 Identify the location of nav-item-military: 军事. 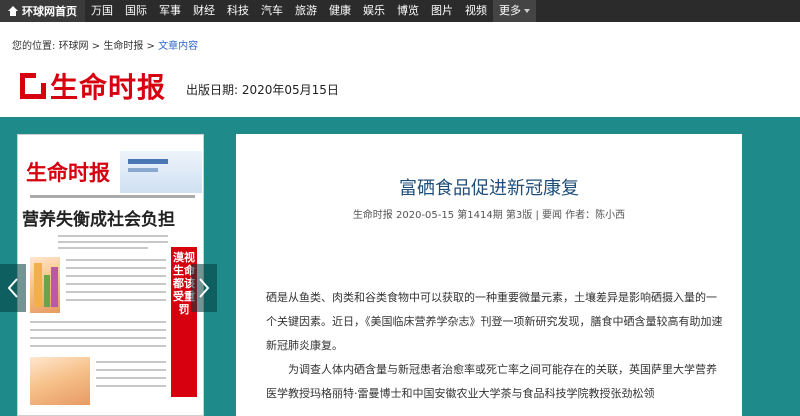
(170, 11).